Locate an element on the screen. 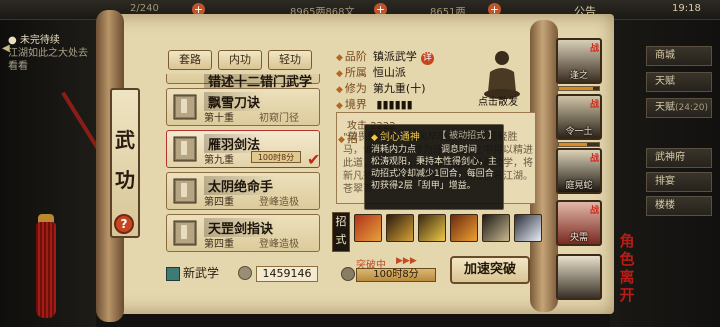 This screenshot has height=327, width=720. coin-icon is located at coordinates (245, 273).